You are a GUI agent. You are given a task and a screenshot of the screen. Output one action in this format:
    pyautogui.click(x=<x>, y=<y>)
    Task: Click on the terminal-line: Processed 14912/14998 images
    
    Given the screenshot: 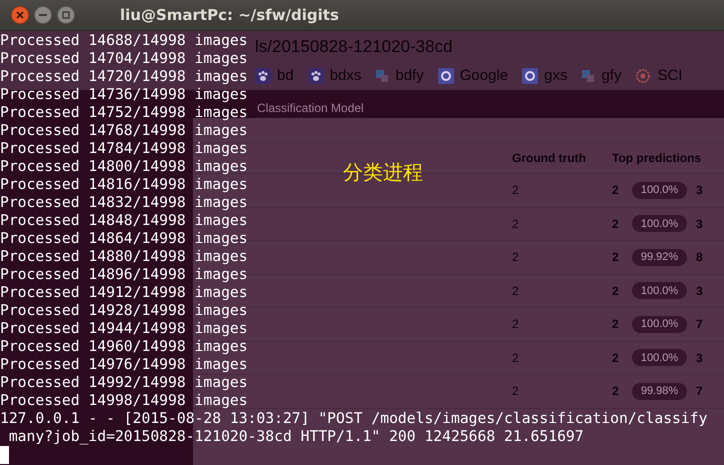 What is the action you would take?
    pyautogui.click(x=124, y=293)
    